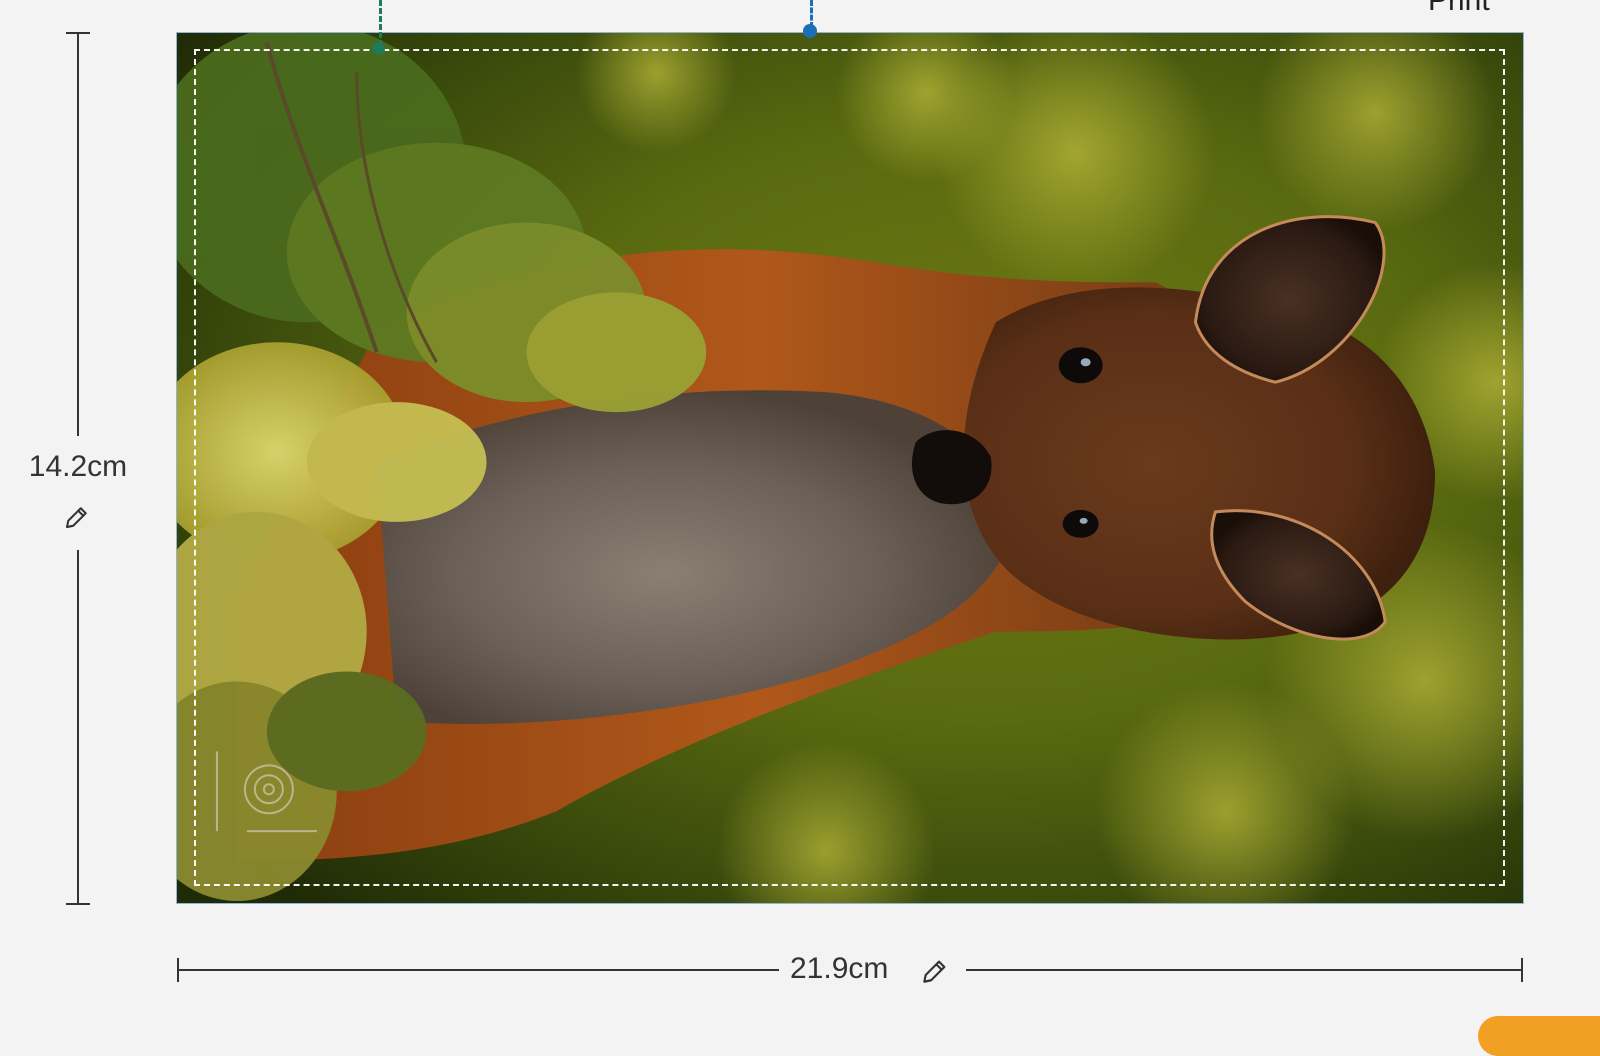 The height and width of the screenshot is (1056, 1600). I want to click on width-dimension-line-right, so click(1244, 970).